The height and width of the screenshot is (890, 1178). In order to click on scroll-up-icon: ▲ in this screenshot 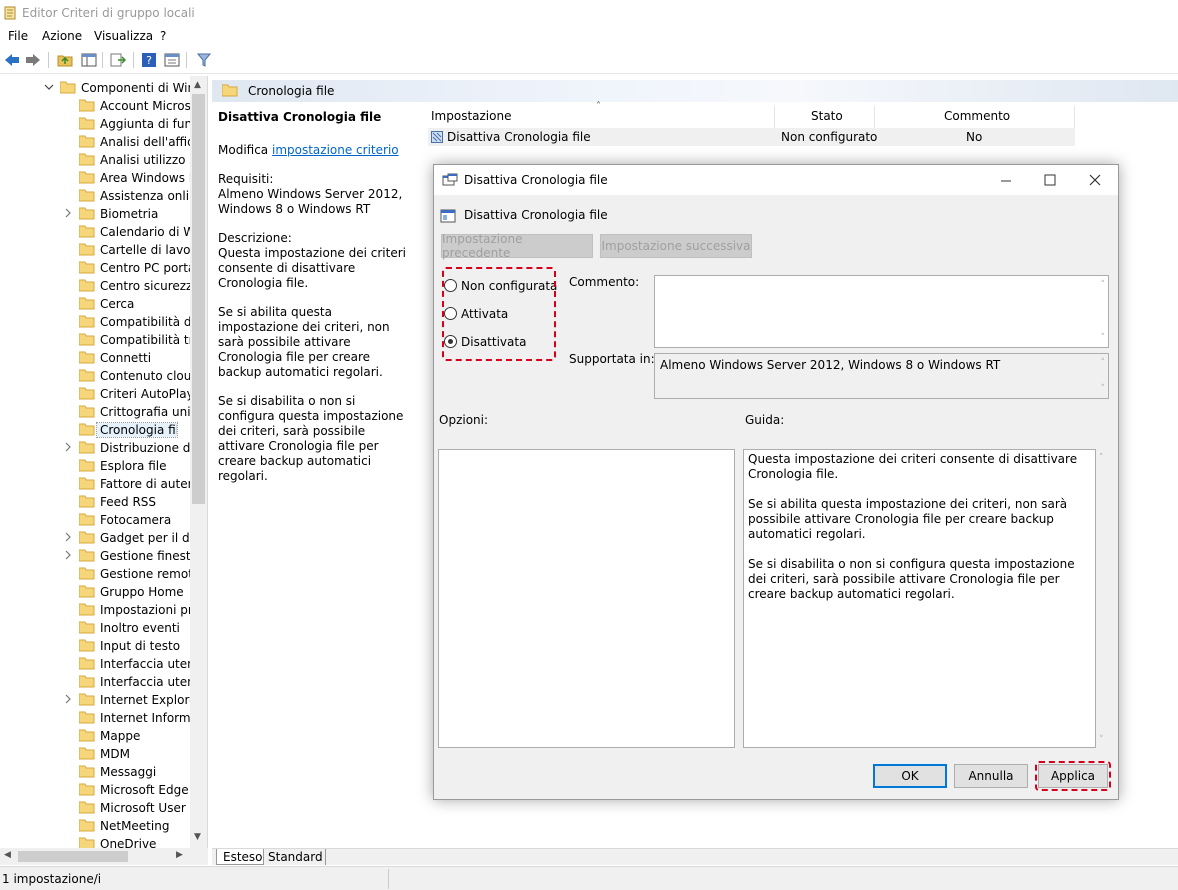, I will do `click(197, 85)`.